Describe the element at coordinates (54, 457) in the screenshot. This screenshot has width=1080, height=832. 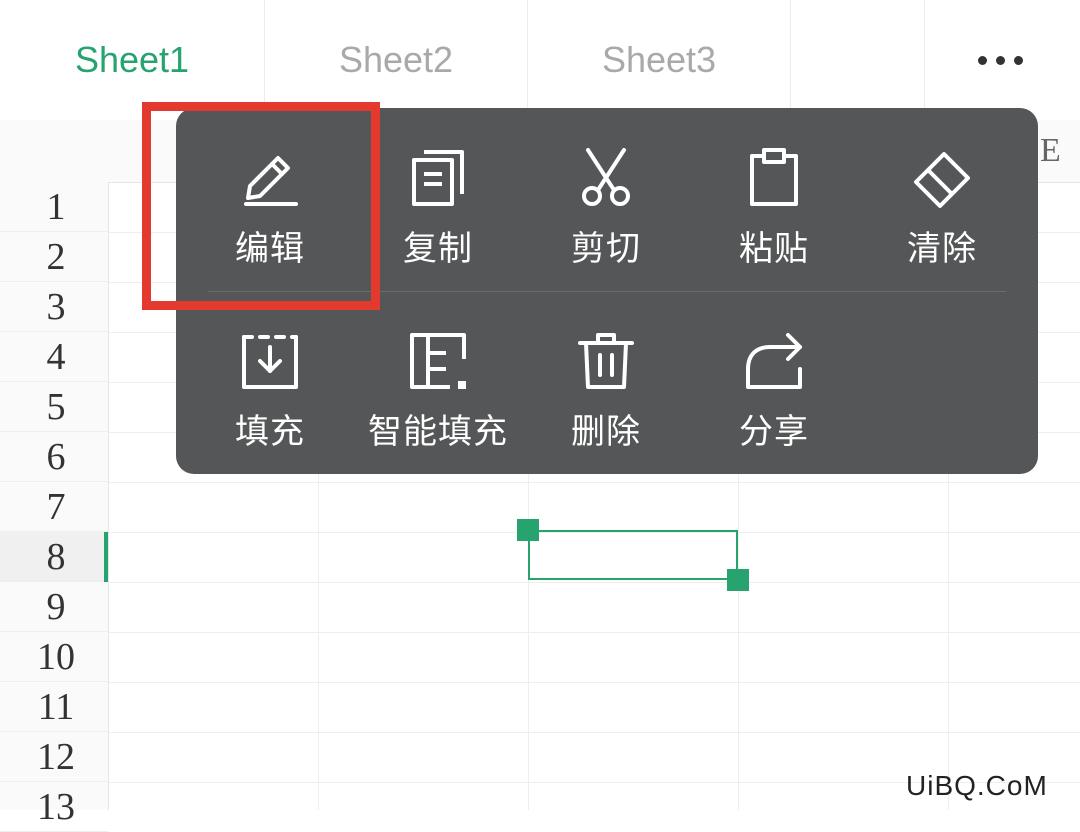
I see `row-header: 6` at that location.